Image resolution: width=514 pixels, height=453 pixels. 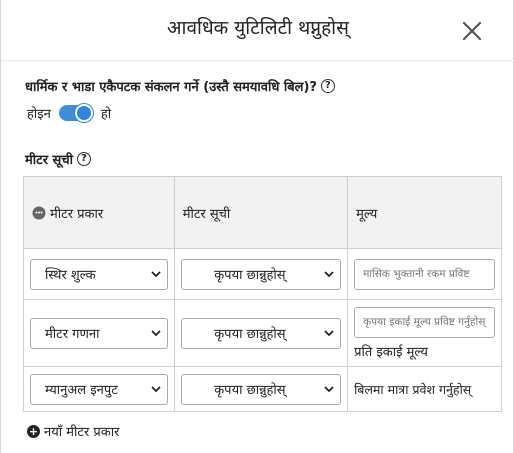 I want to click on header-meter-type: मीटर प्रकार, so click(x=99, y=212).